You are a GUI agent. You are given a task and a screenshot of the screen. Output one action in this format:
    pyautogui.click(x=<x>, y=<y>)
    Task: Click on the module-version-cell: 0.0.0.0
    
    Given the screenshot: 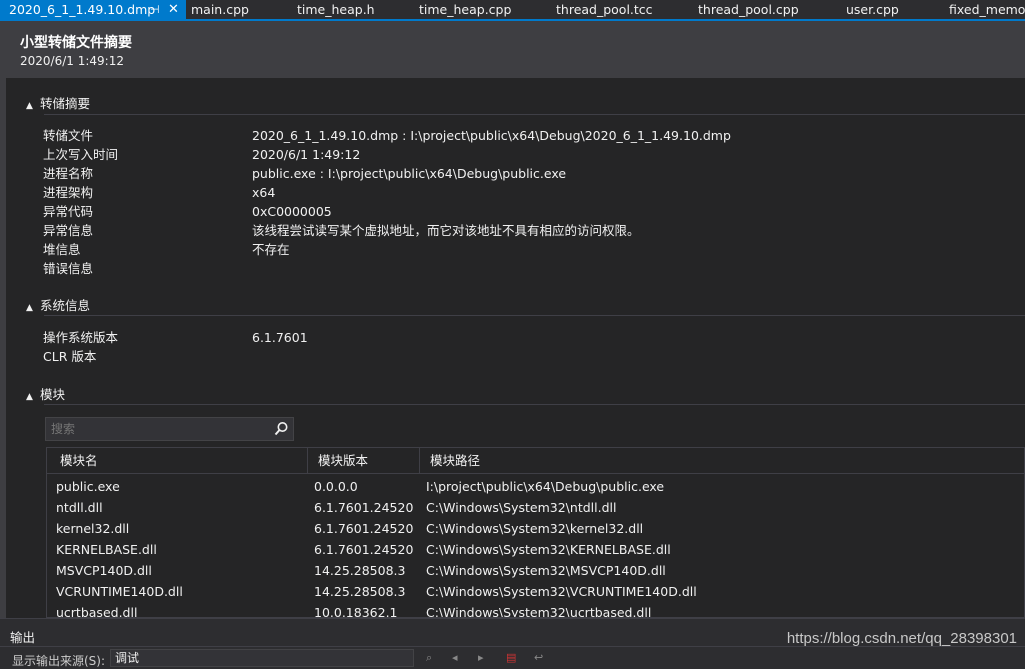 What is the action you would take?
    pyautogui.click(x=336, y=486)
    